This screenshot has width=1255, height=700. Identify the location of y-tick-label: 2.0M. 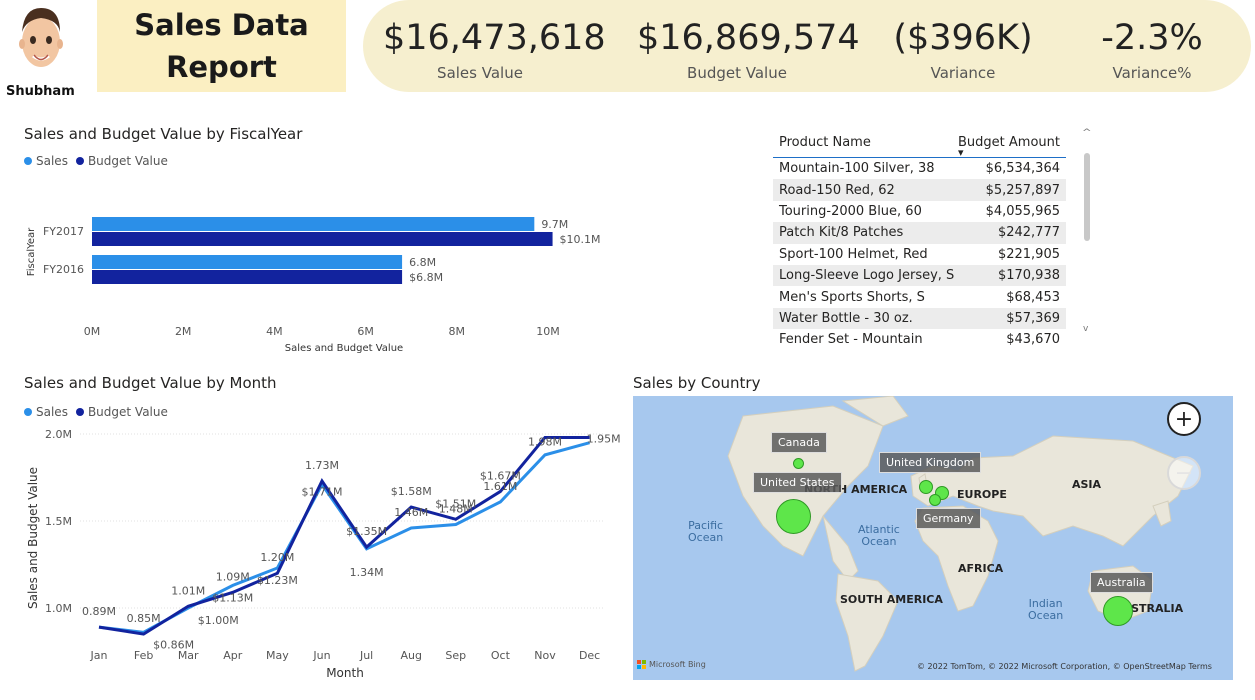
(58, 434).